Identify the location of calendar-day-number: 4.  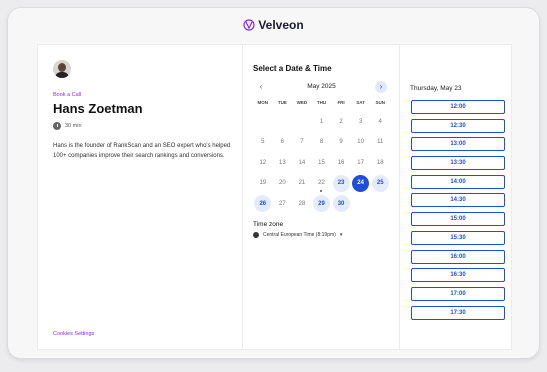
(380, 121).